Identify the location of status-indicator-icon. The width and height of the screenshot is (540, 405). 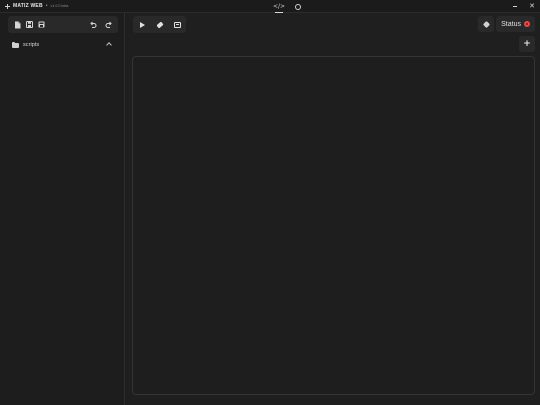
(527, 24).